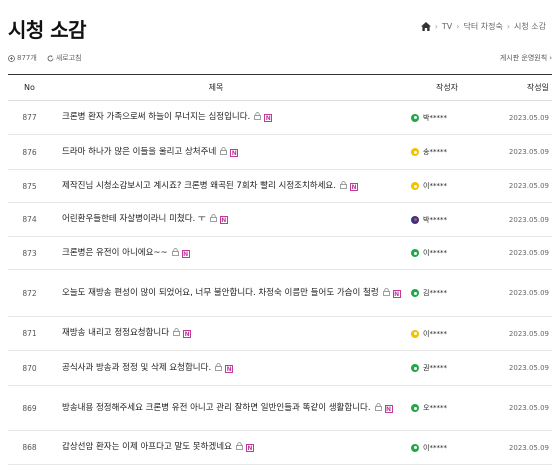 The width and height of the screenshot is (560, 465). Describe the element at coordinates (136, 368) in the screenshot. I see `post-title: 공식사과 방송과 정정 및 삭제 요청합니다.` at that location.